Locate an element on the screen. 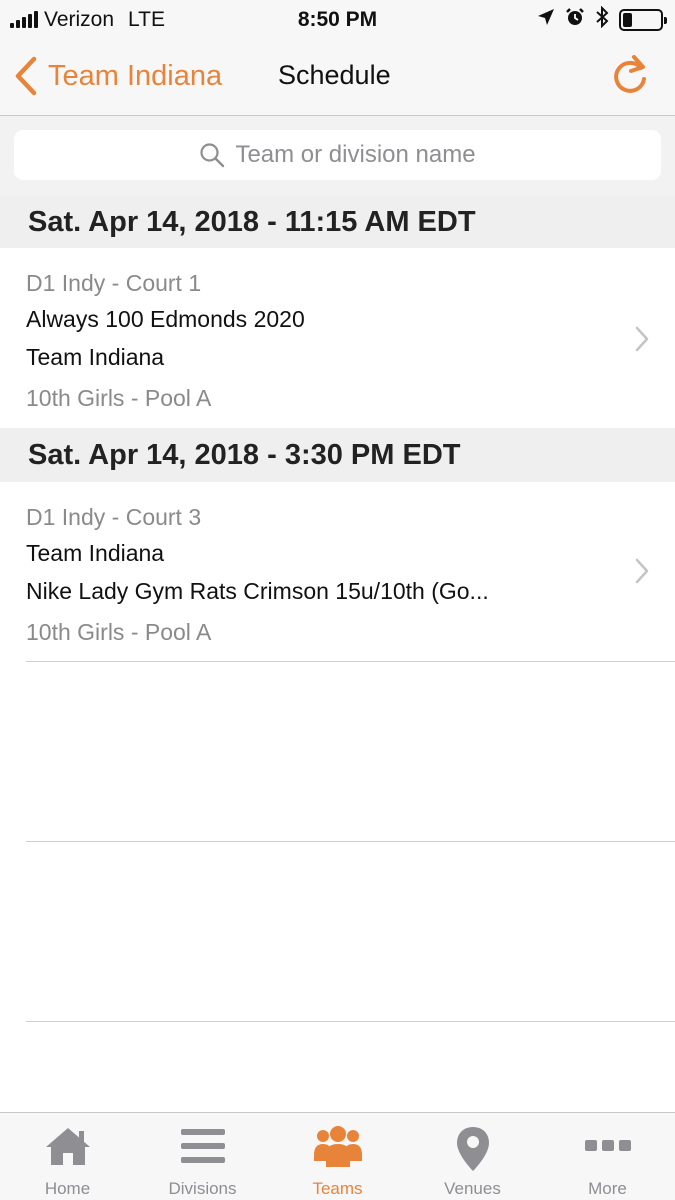 This screenshot has height=1200, width=675. tab-divisions: Divisions is located at coordinates (202, 1156).